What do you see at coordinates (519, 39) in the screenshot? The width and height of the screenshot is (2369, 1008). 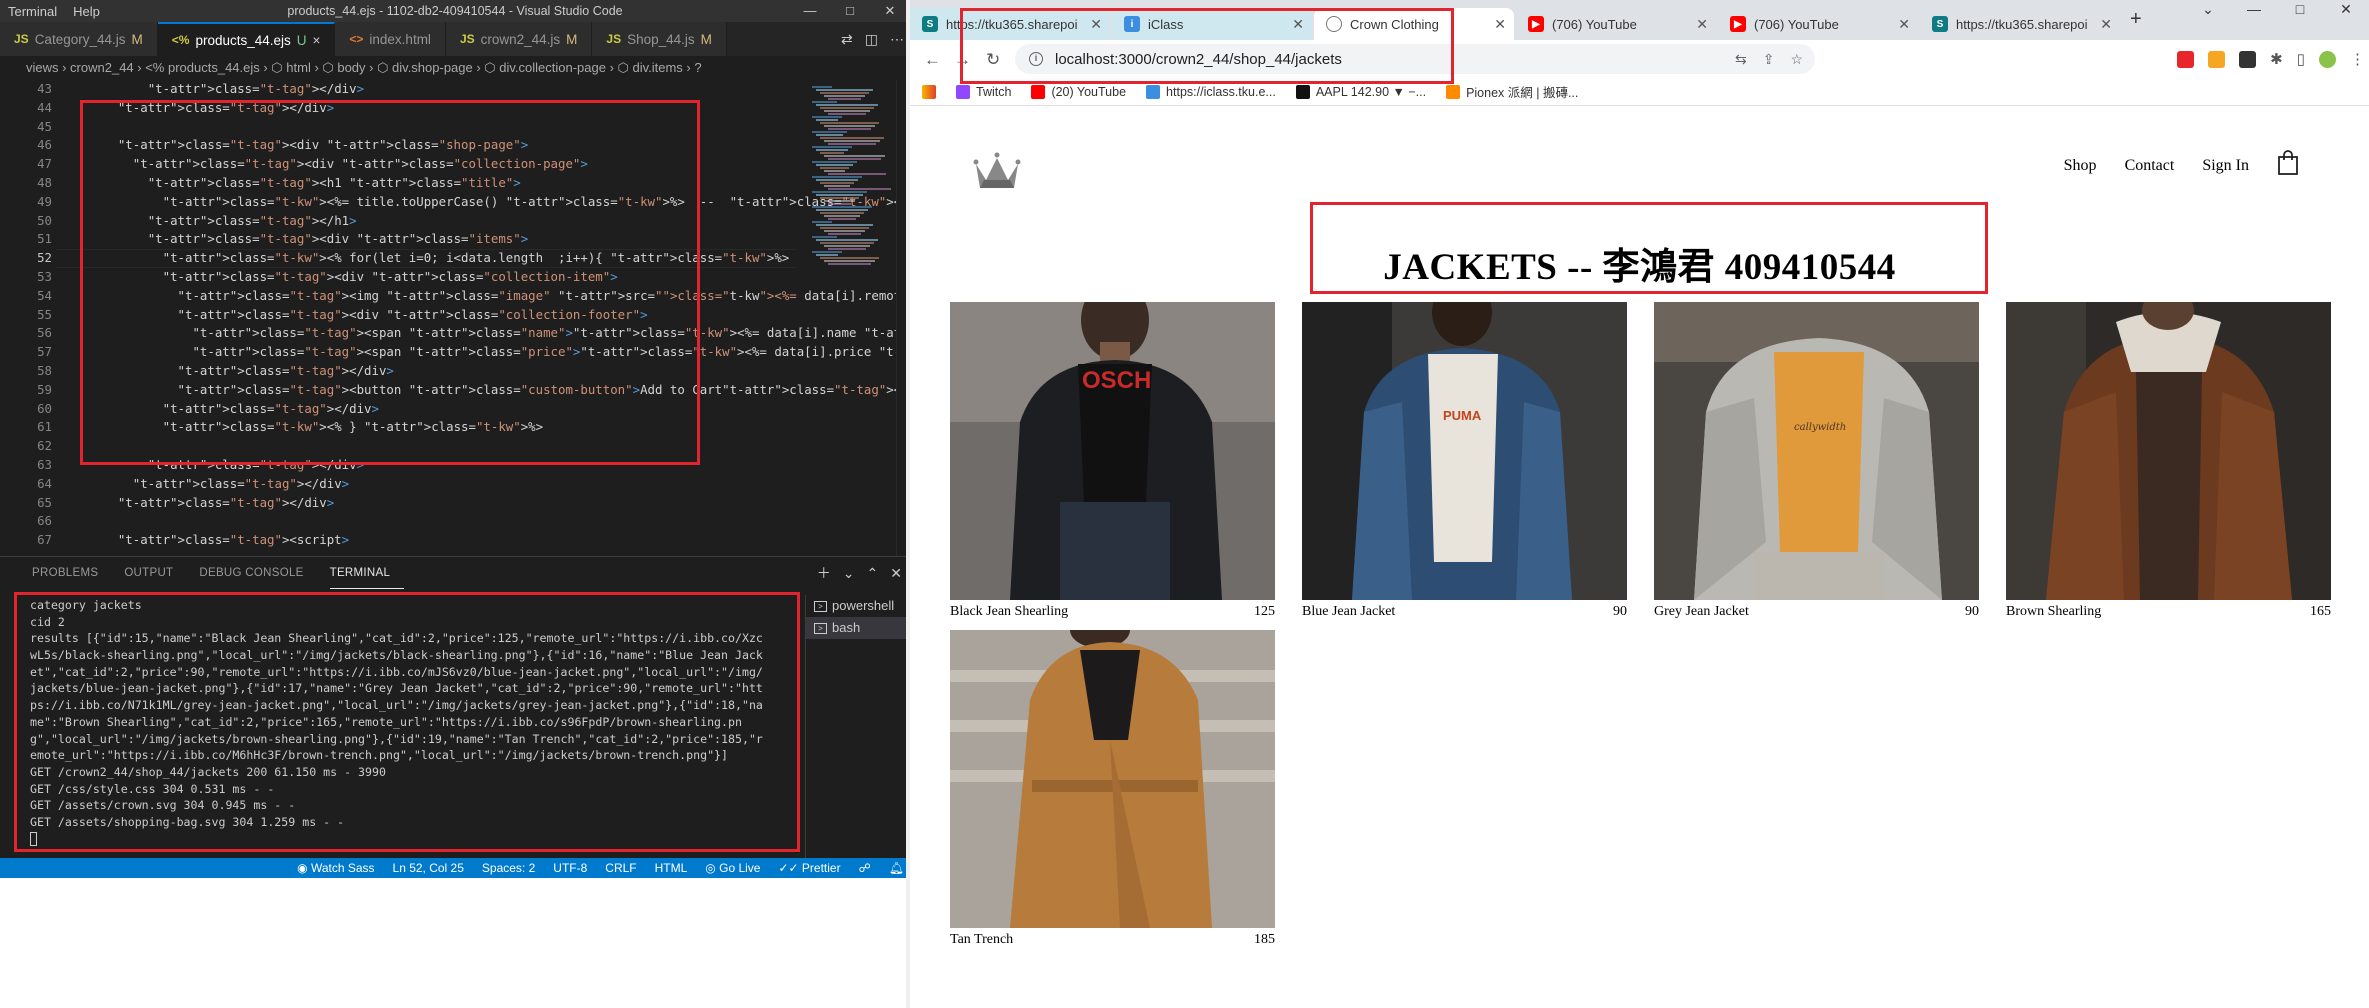 I see `editor-tab-crown2: JS crown2_44.js M` at bounding box center [519, 39].